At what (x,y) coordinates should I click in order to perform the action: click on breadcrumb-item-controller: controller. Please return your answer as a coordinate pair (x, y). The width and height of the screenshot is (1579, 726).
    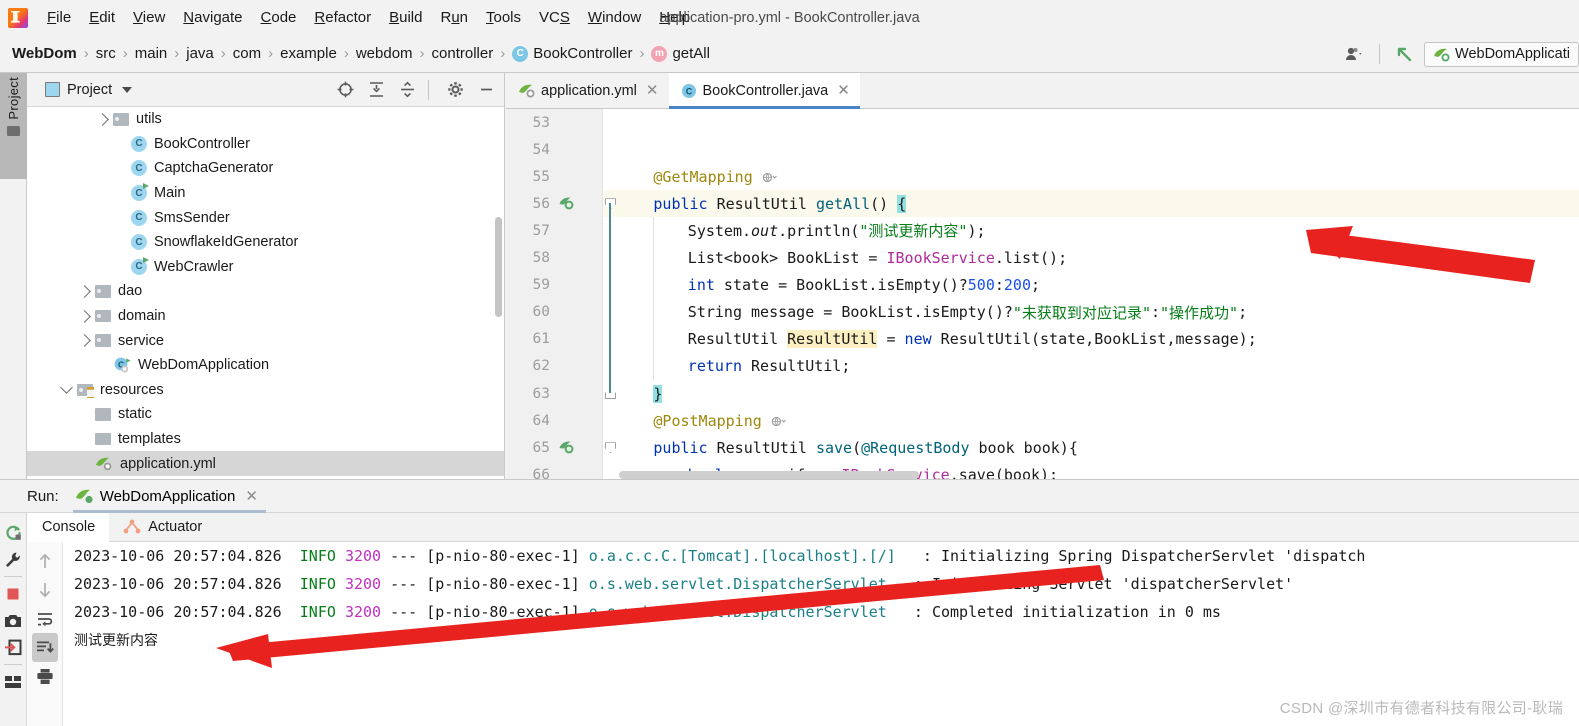
    Looking at the image, I should click on (463, 53).